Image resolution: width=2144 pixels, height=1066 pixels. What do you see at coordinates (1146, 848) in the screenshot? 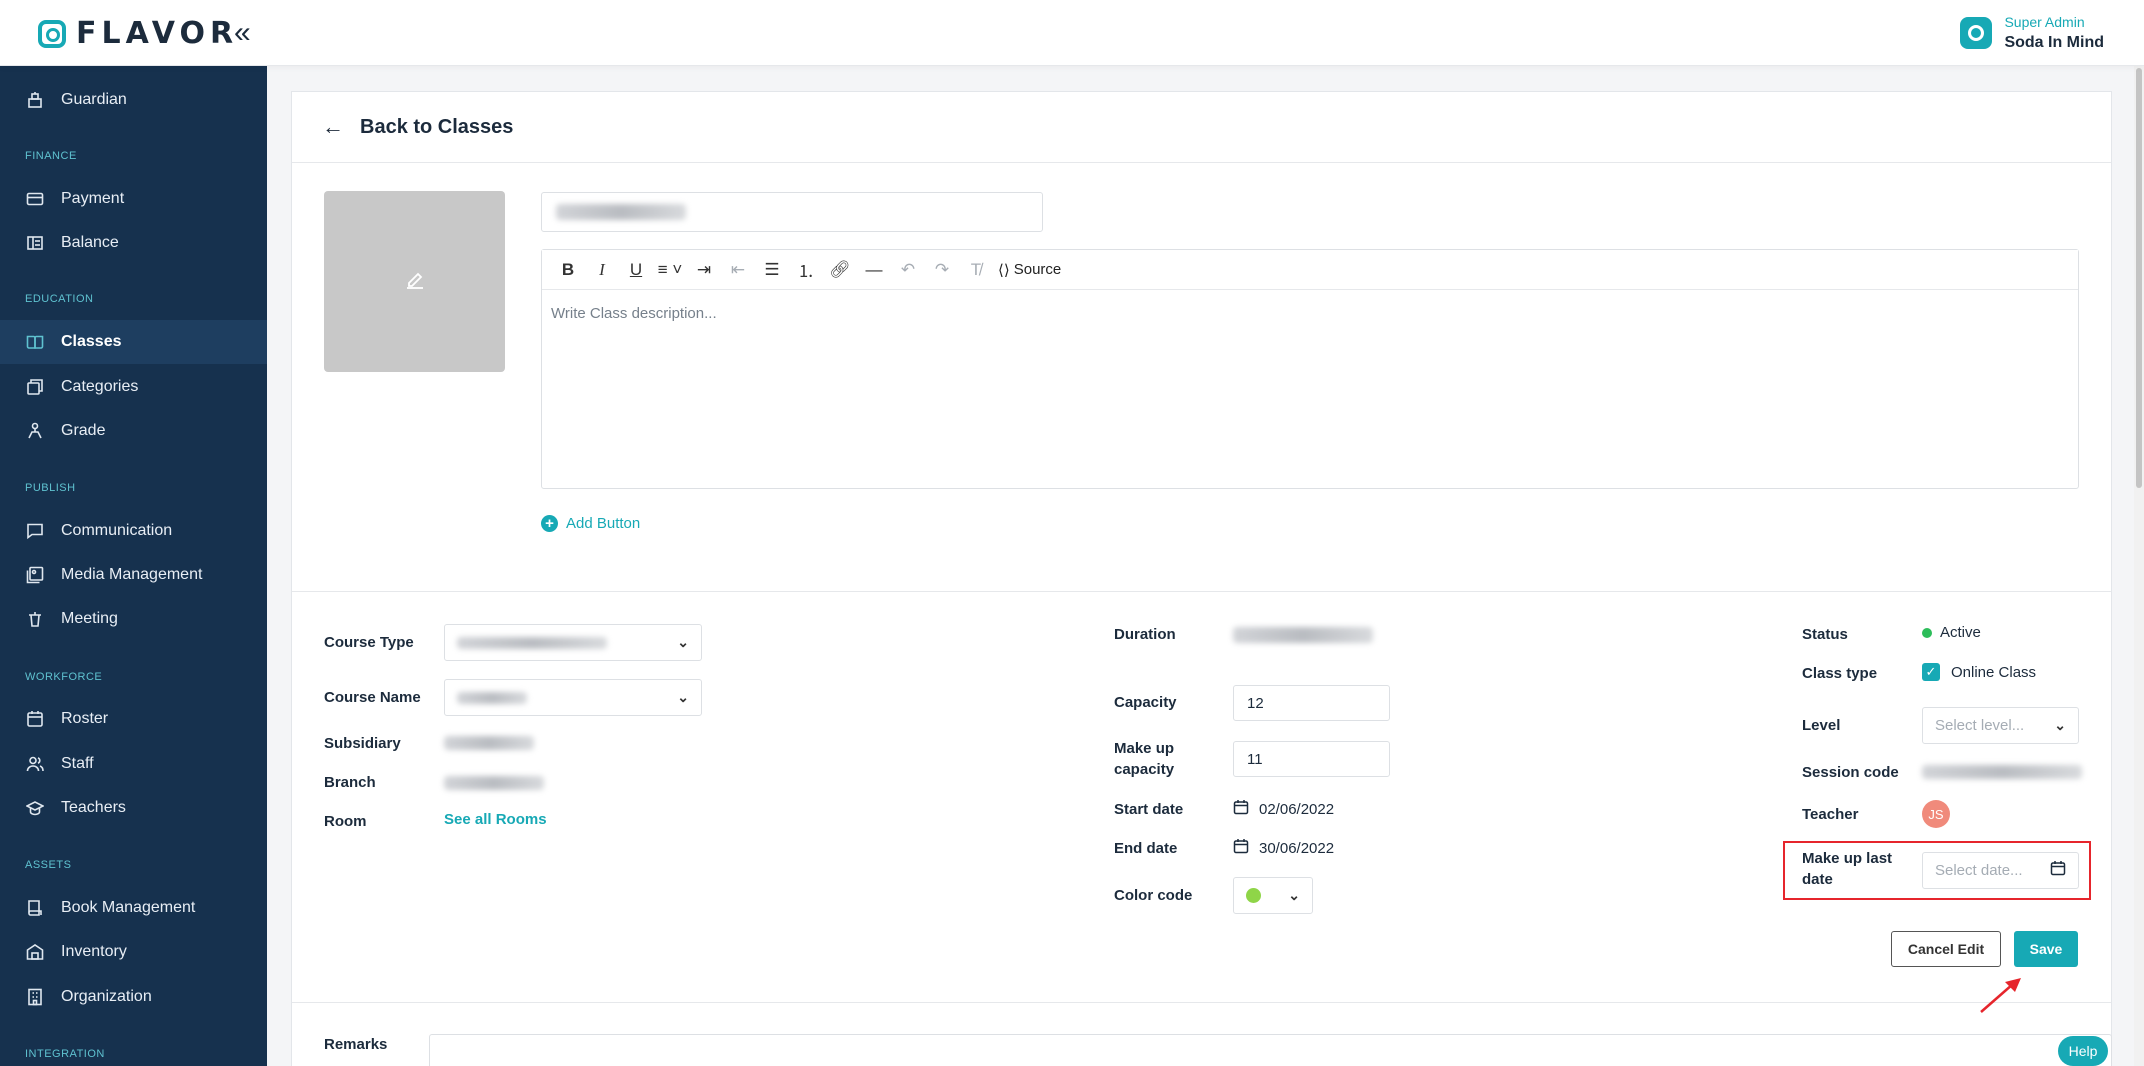
I see `end-date-label: End date` at bounding box center [1146, 848].